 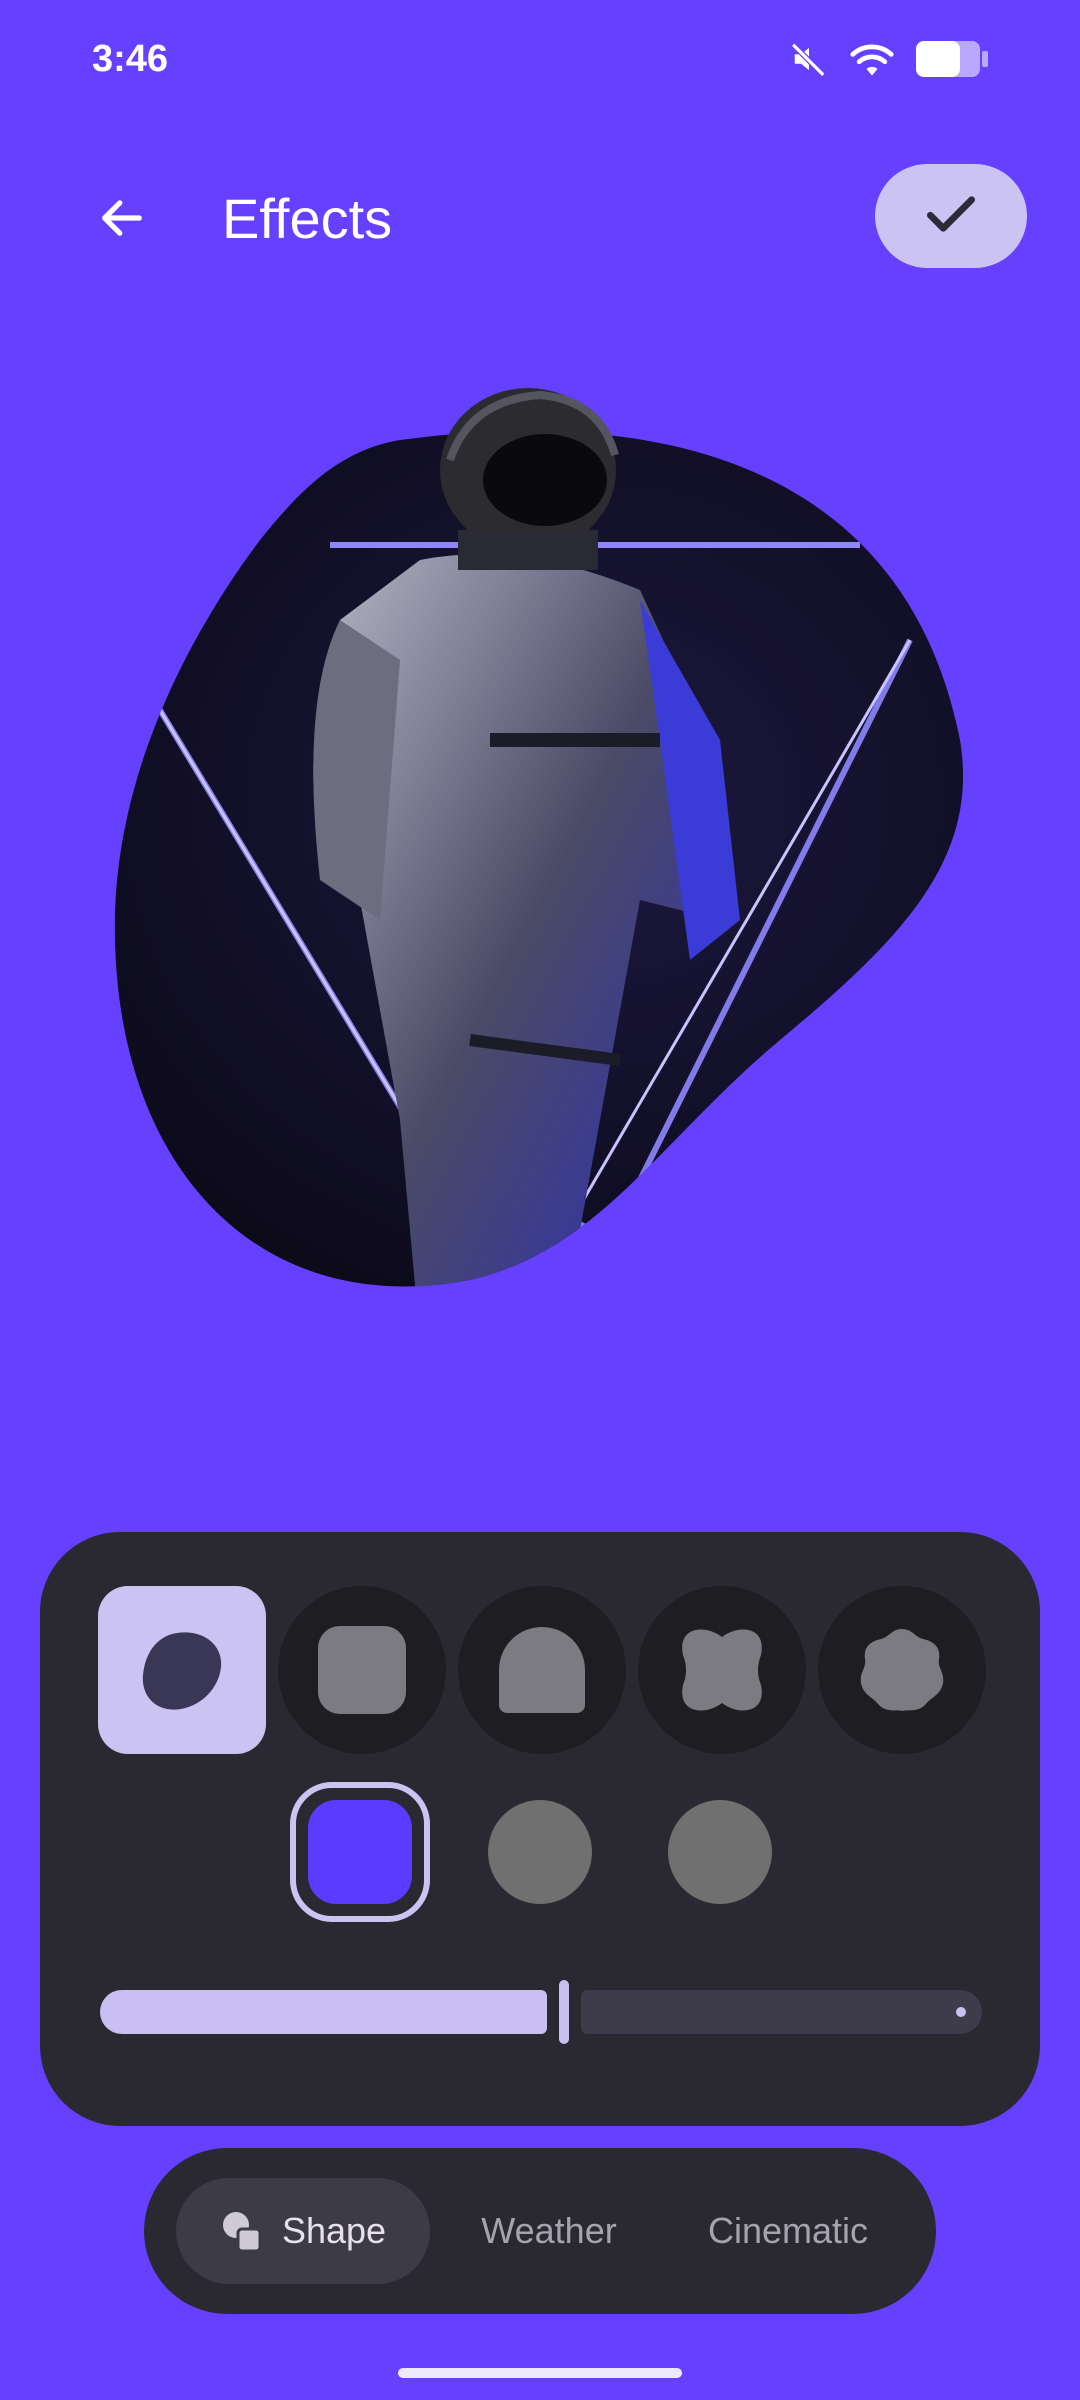 I want to click on shape-option-rounded-square, so click(x=362, y=1670).